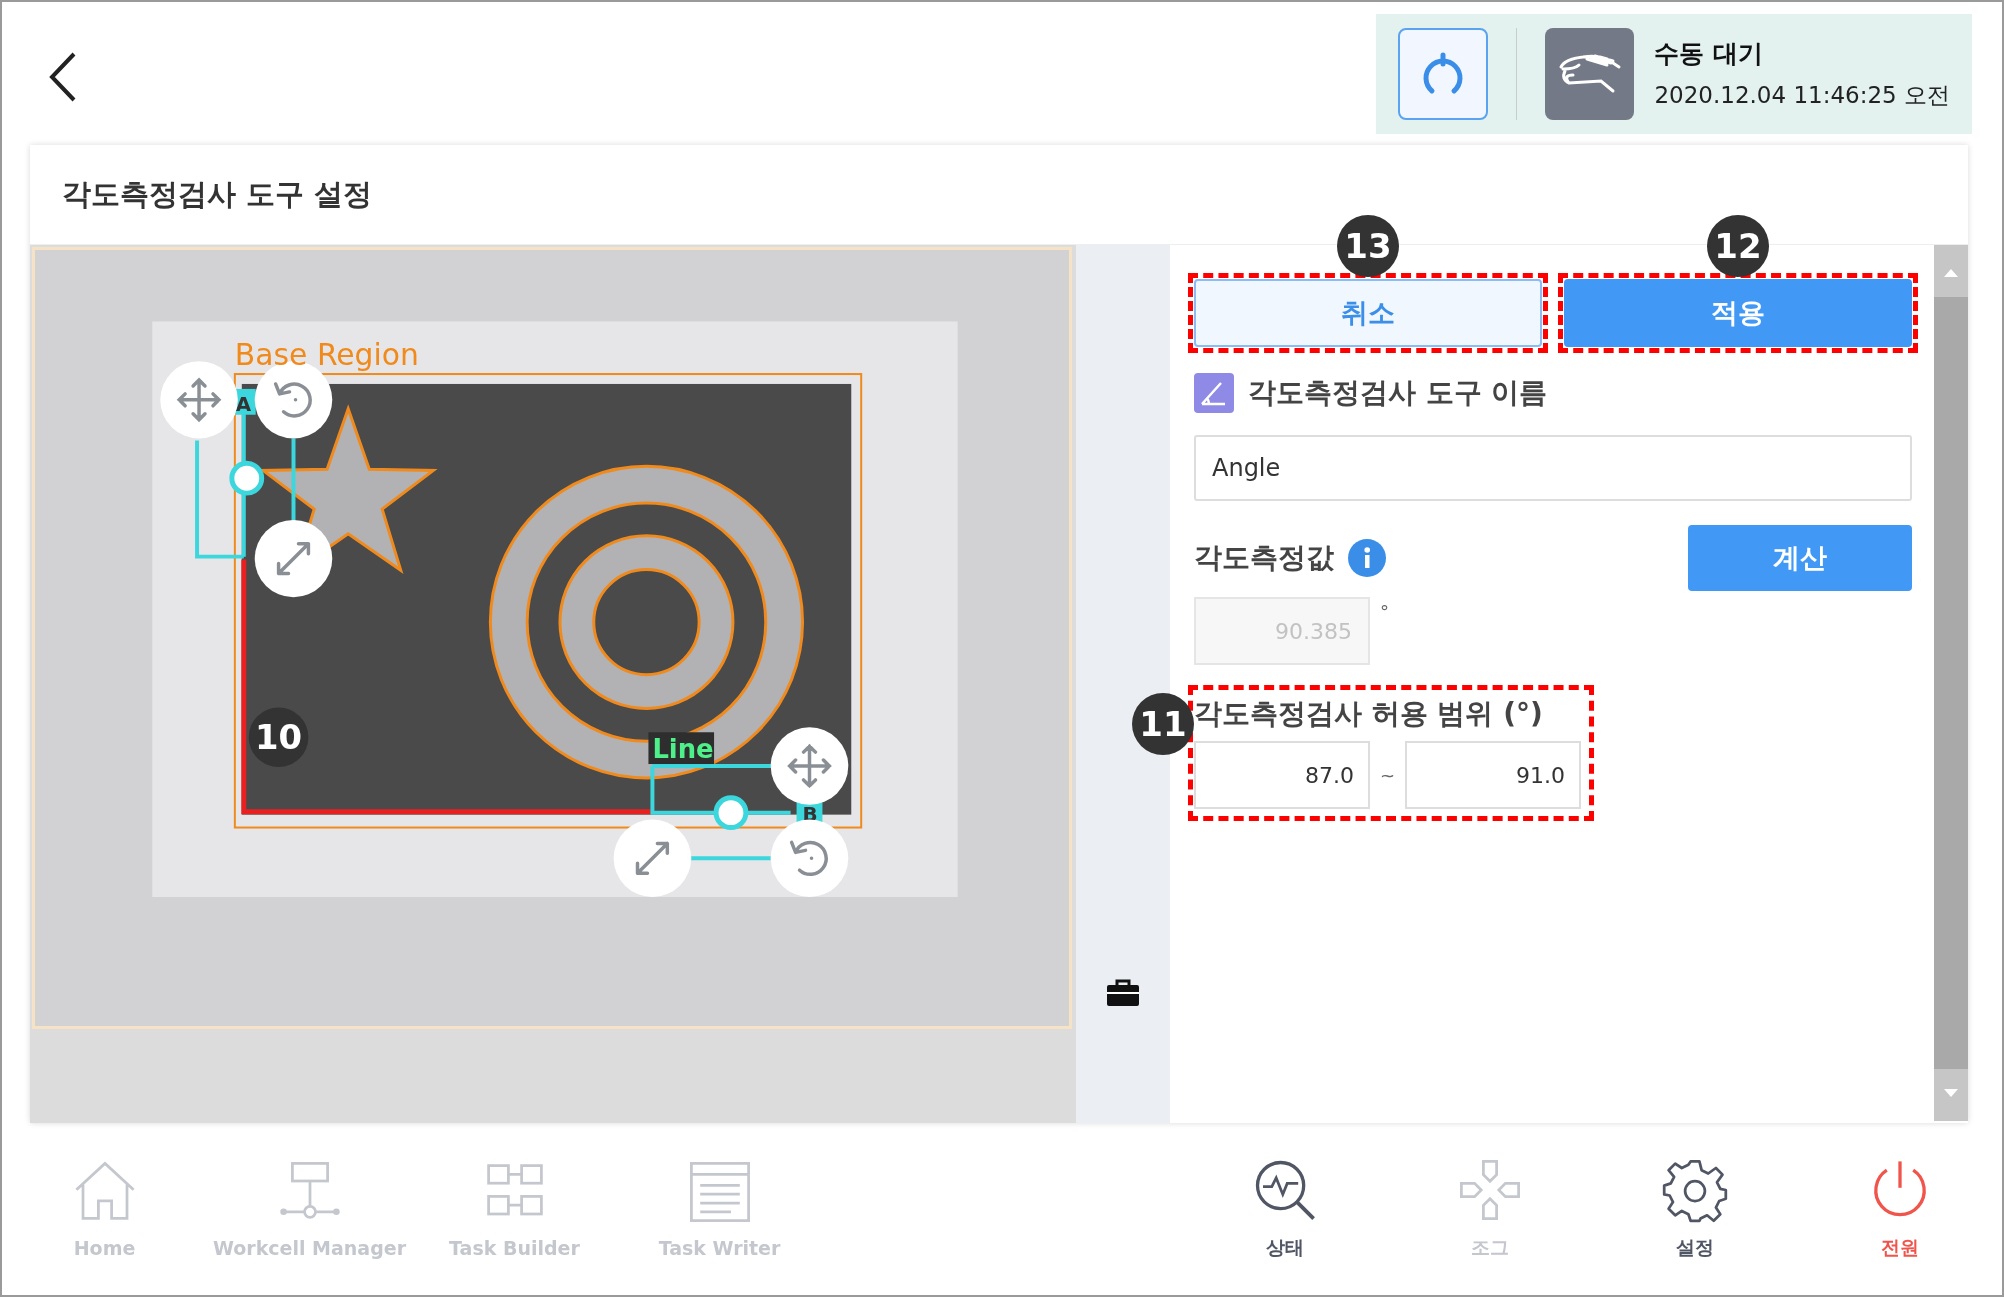 This screenshot has height=1297, width=2004. Describe the element at coordinates (278, 737) in the screenshot. I see `callout-badge: 10` at that location.